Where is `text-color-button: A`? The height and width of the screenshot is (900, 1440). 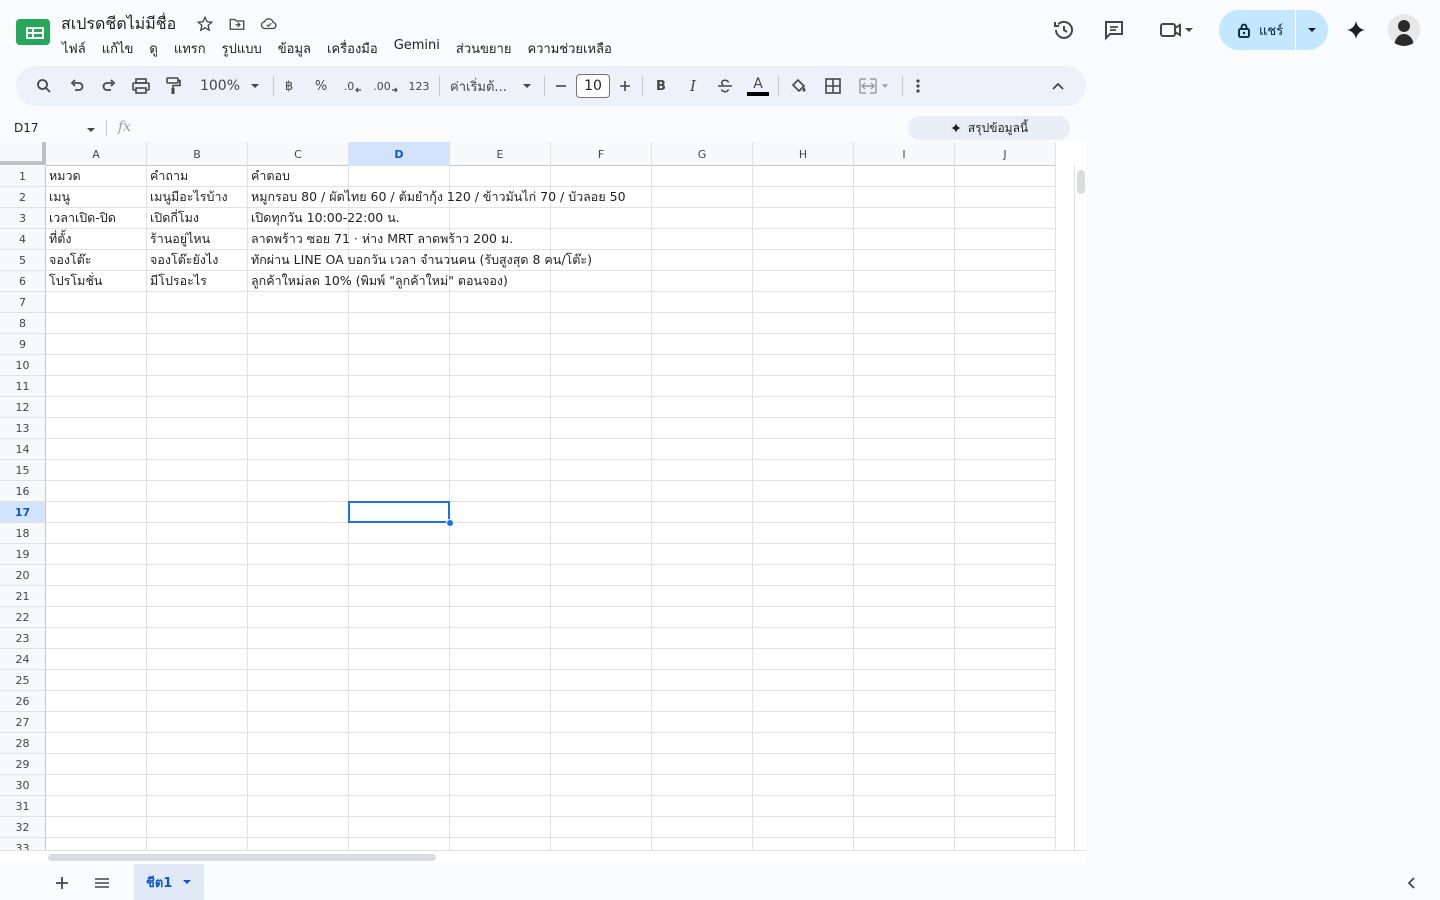 text-color-button: A is located at coordinates (758, 86).